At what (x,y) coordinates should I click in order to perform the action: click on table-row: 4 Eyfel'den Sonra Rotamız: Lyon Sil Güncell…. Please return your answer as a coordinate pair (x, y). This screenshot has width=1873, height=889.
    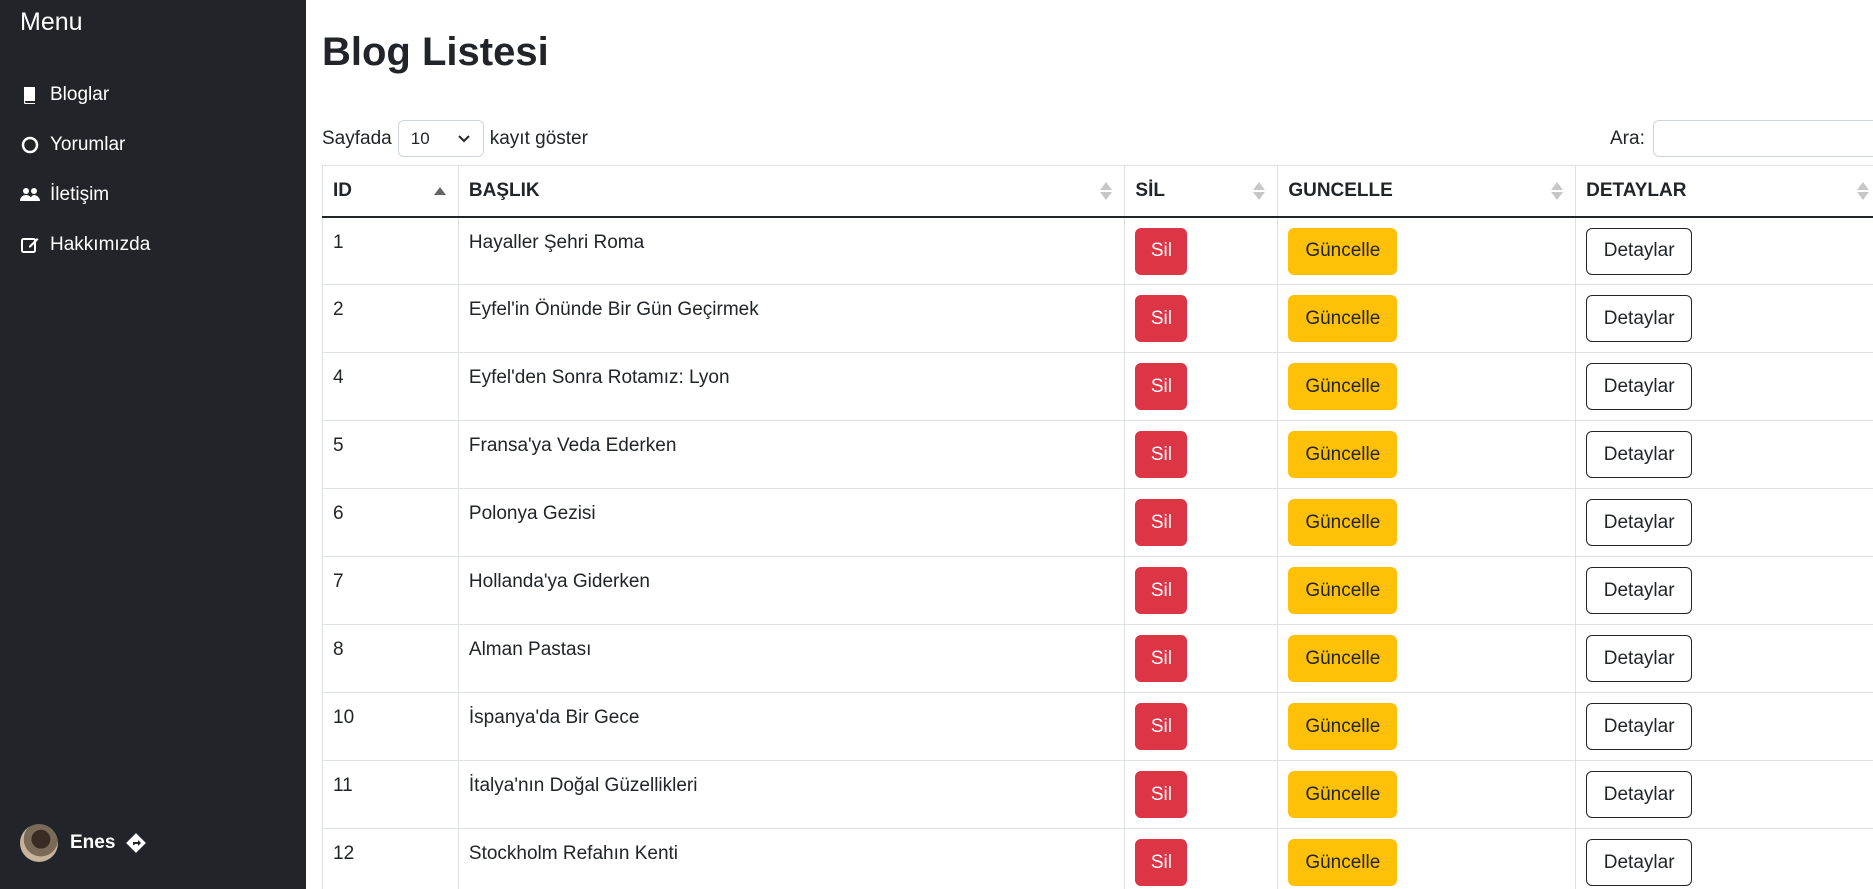
    Looking at the image, I should click on (1097, 386).